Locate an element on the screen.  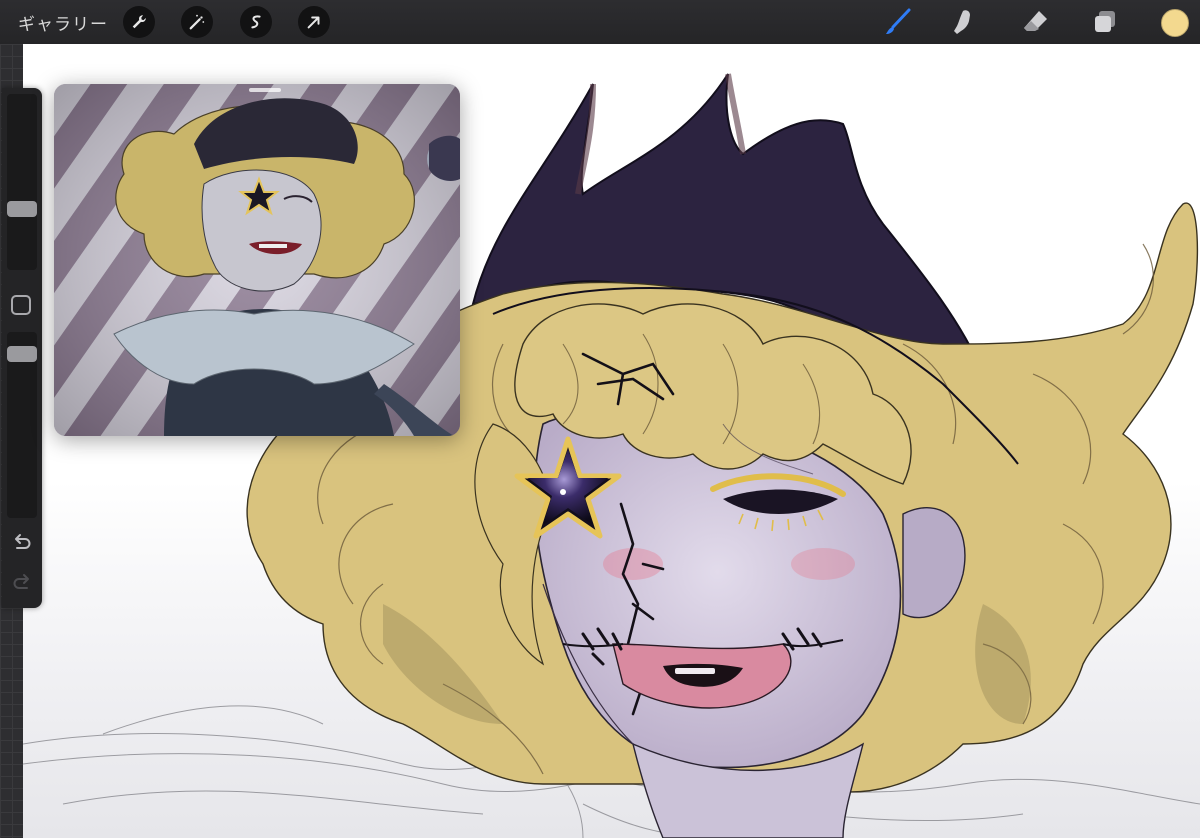
modify-button is located at coordinates (21, 305).